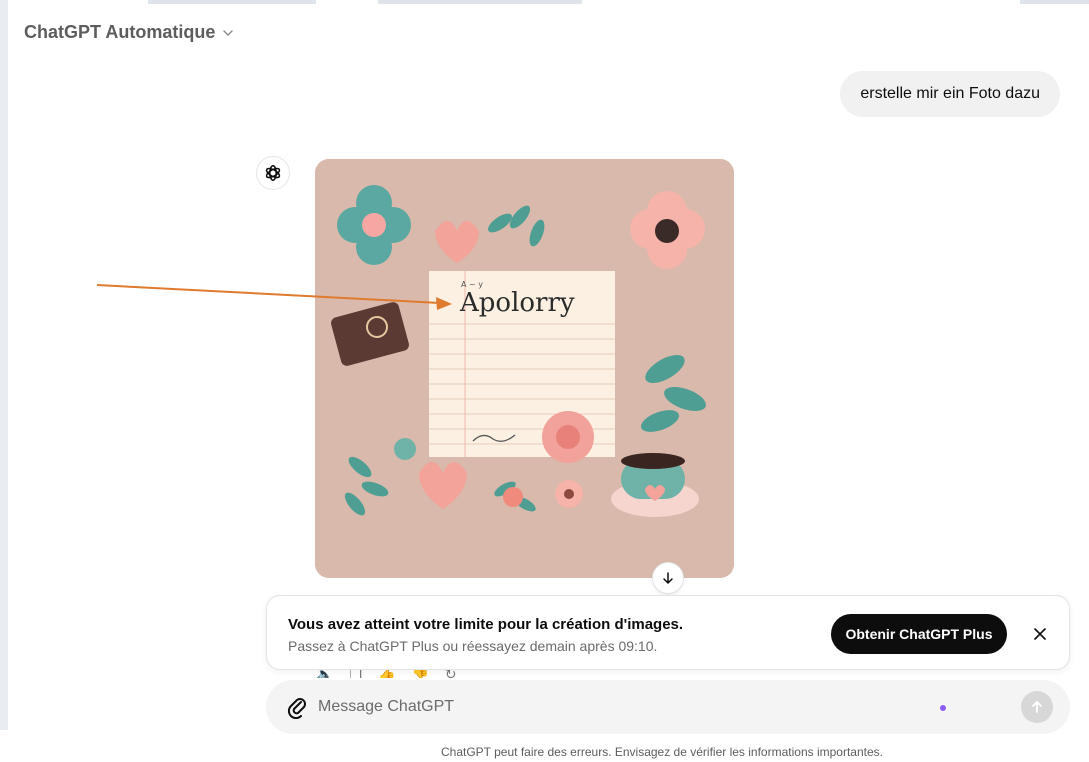 The height and width of the screenshot is (762, 1089). What do you see at coordinates (4, 365) in the screenshot?
I see `sidebar-edge` at bounding box center [4, 365].